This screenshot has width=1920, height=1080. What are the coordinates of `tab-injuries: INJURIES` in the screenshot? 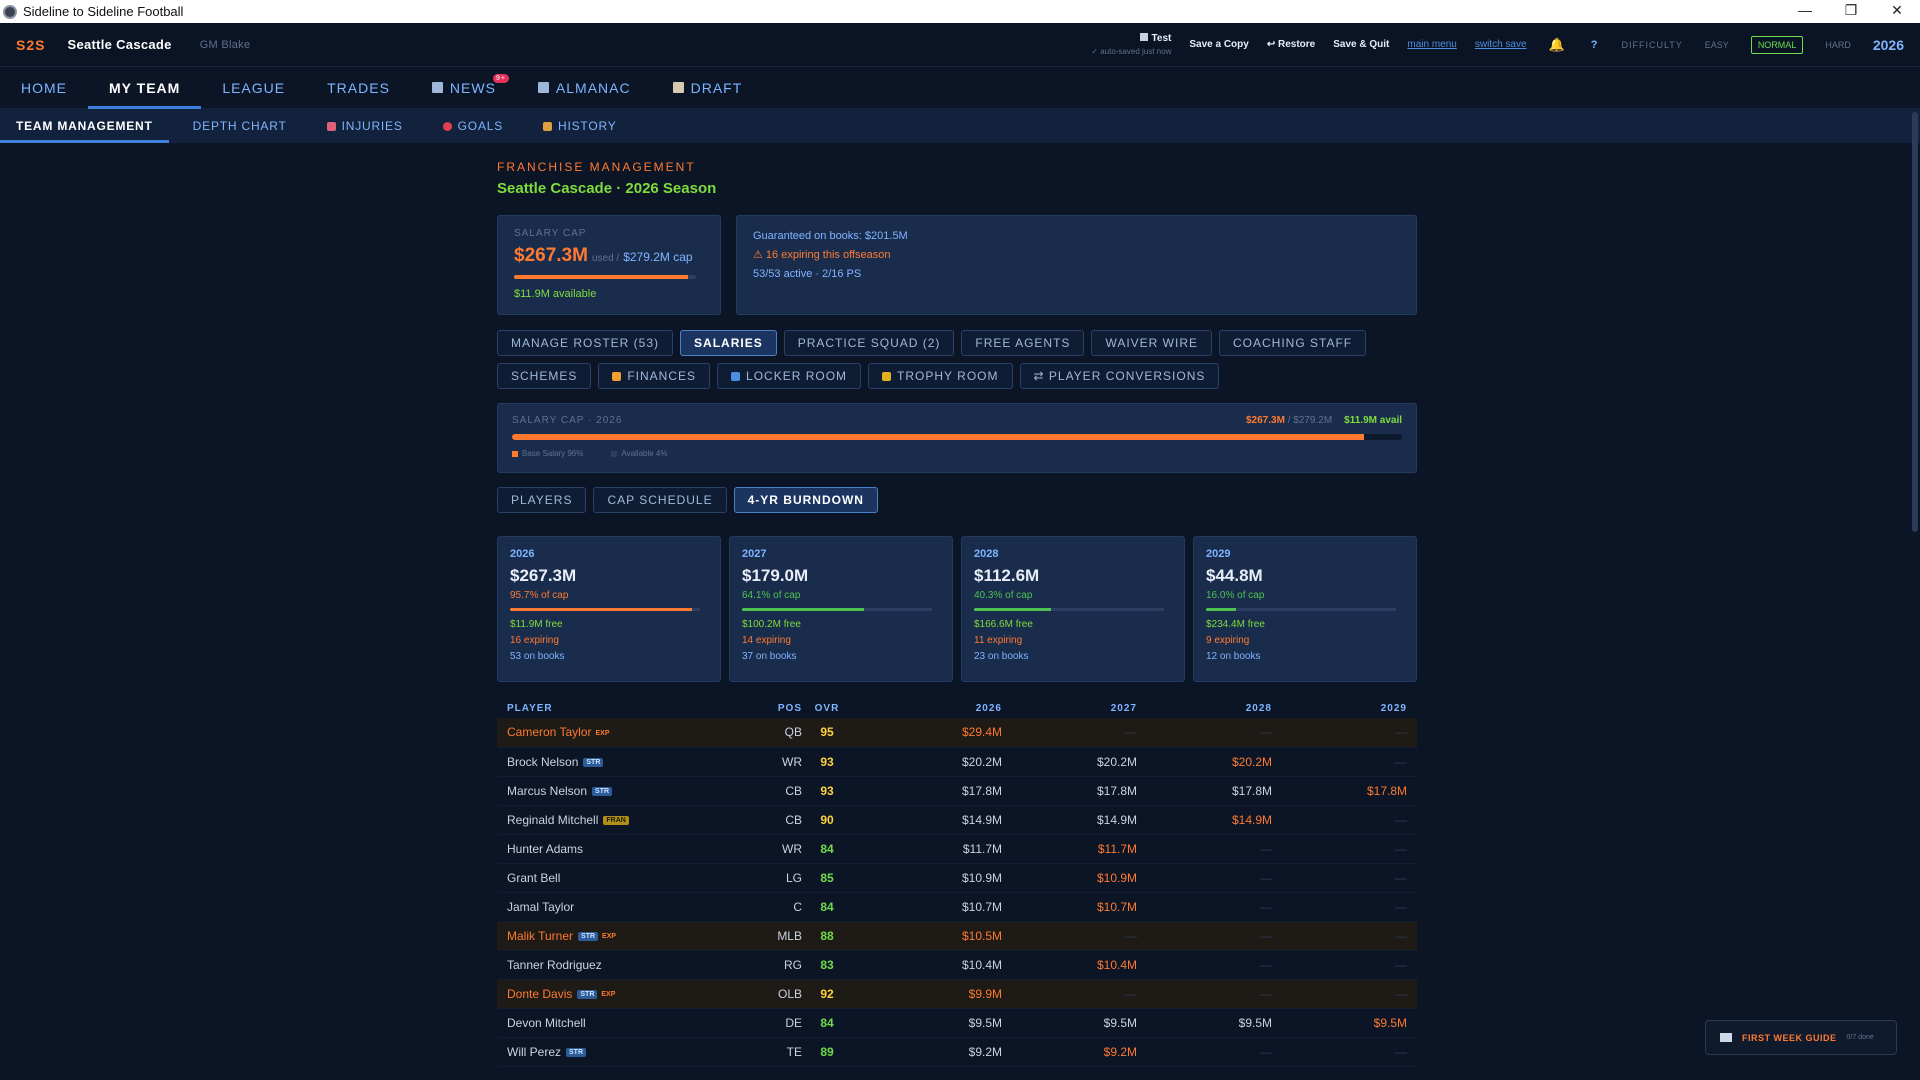 It's located at (365, 126).